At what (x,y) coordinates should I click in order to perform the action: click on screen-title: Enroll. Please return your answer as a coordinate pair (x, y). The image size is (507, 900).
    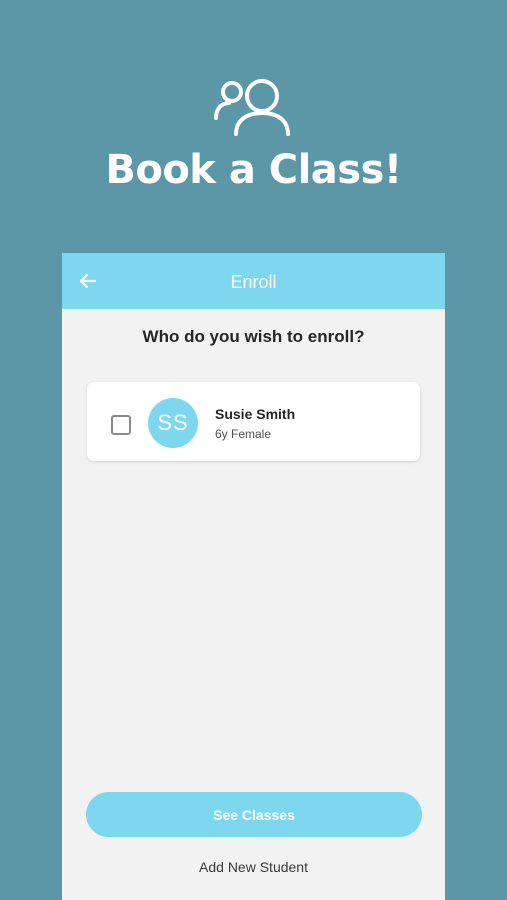
    Looking at the image, I should click on (253, 282).